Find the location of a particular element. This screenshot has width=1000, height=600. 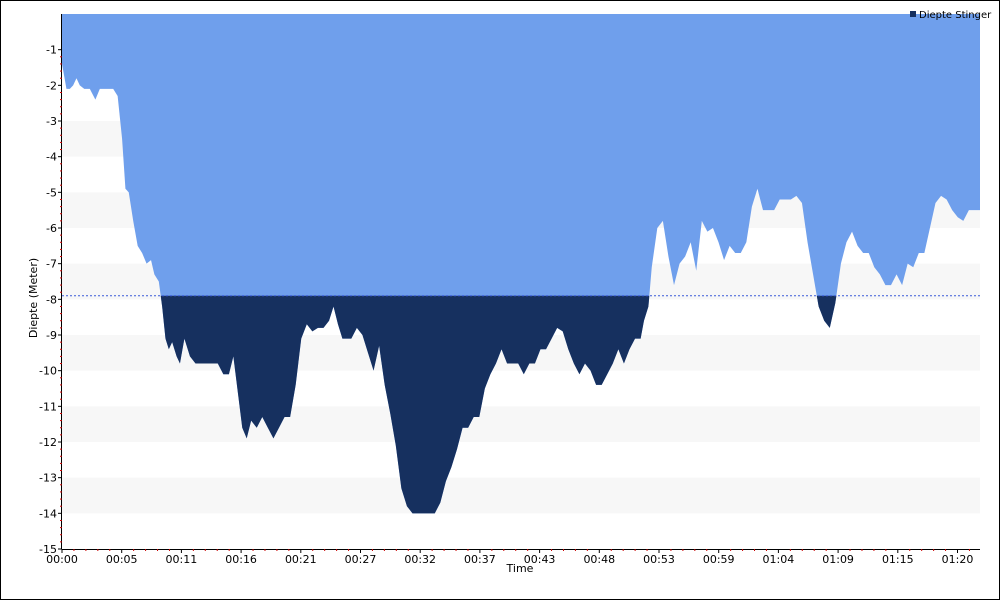

x-tick-label: 00:05 is located at coordinates (122, 559).